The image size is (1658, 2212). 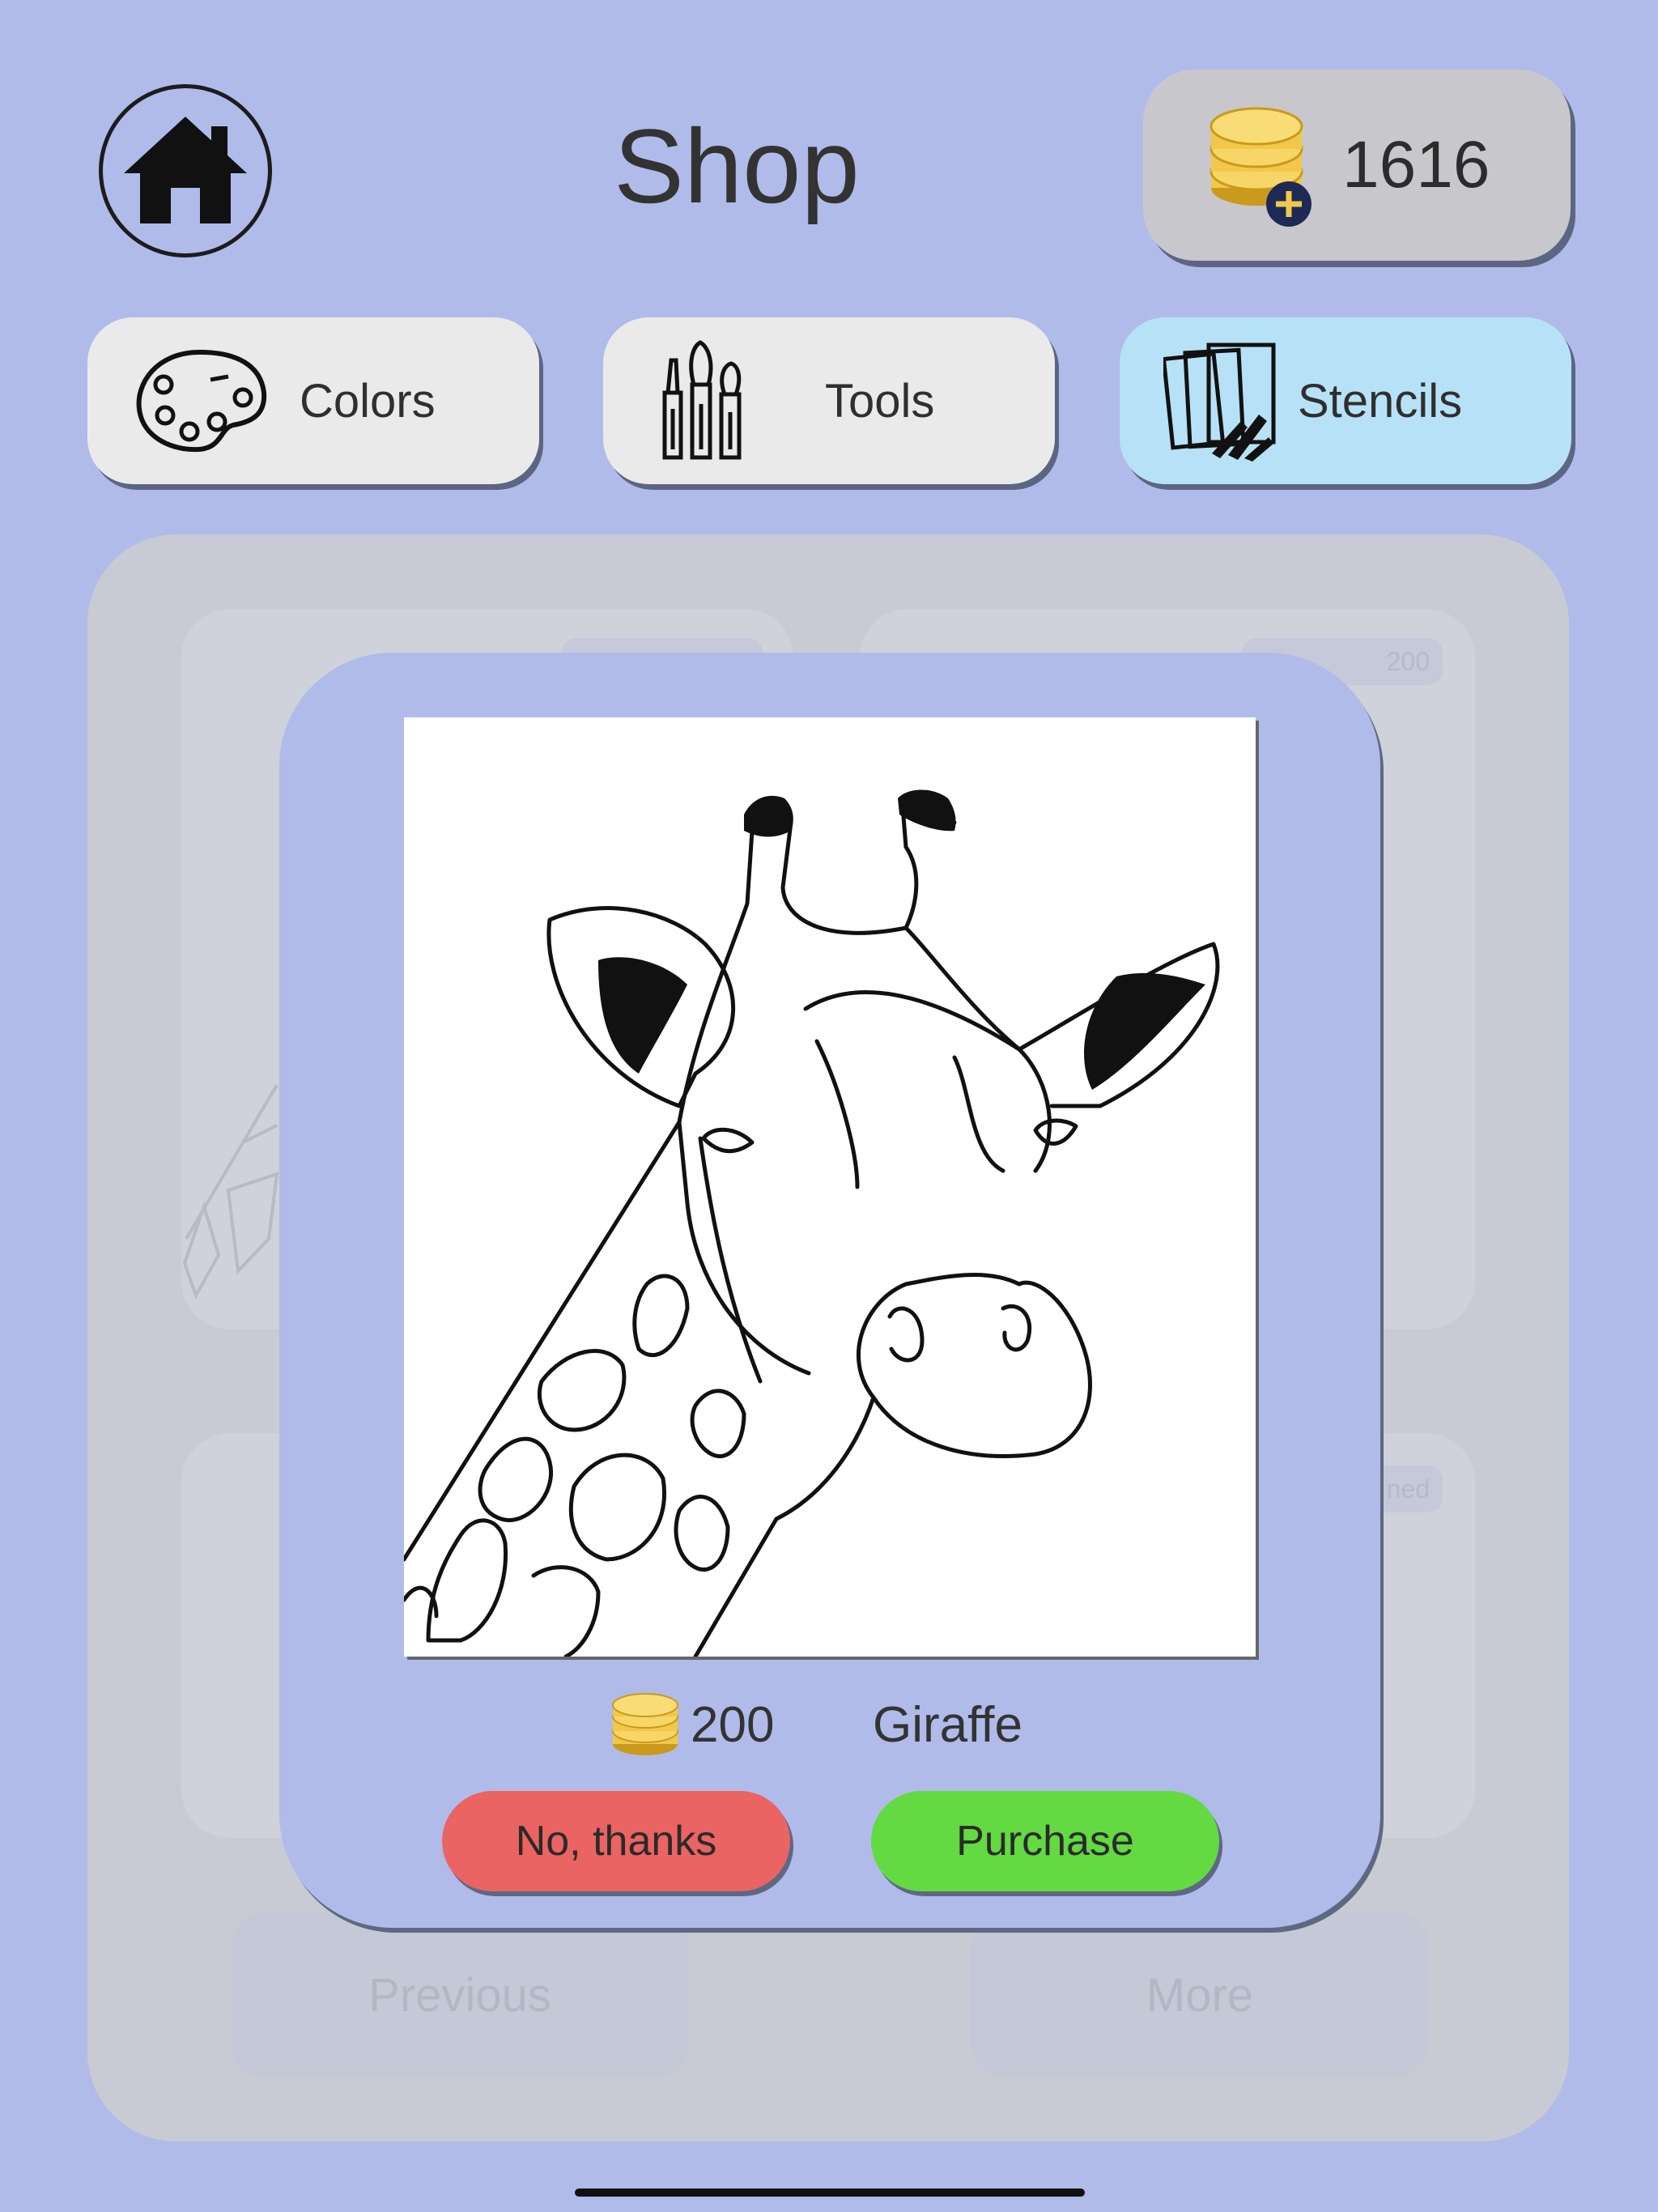 What do you see at coordinates (1199, 1995) in the screenshot?
I see `more-button: More` at bounding box center [1199, 1995].